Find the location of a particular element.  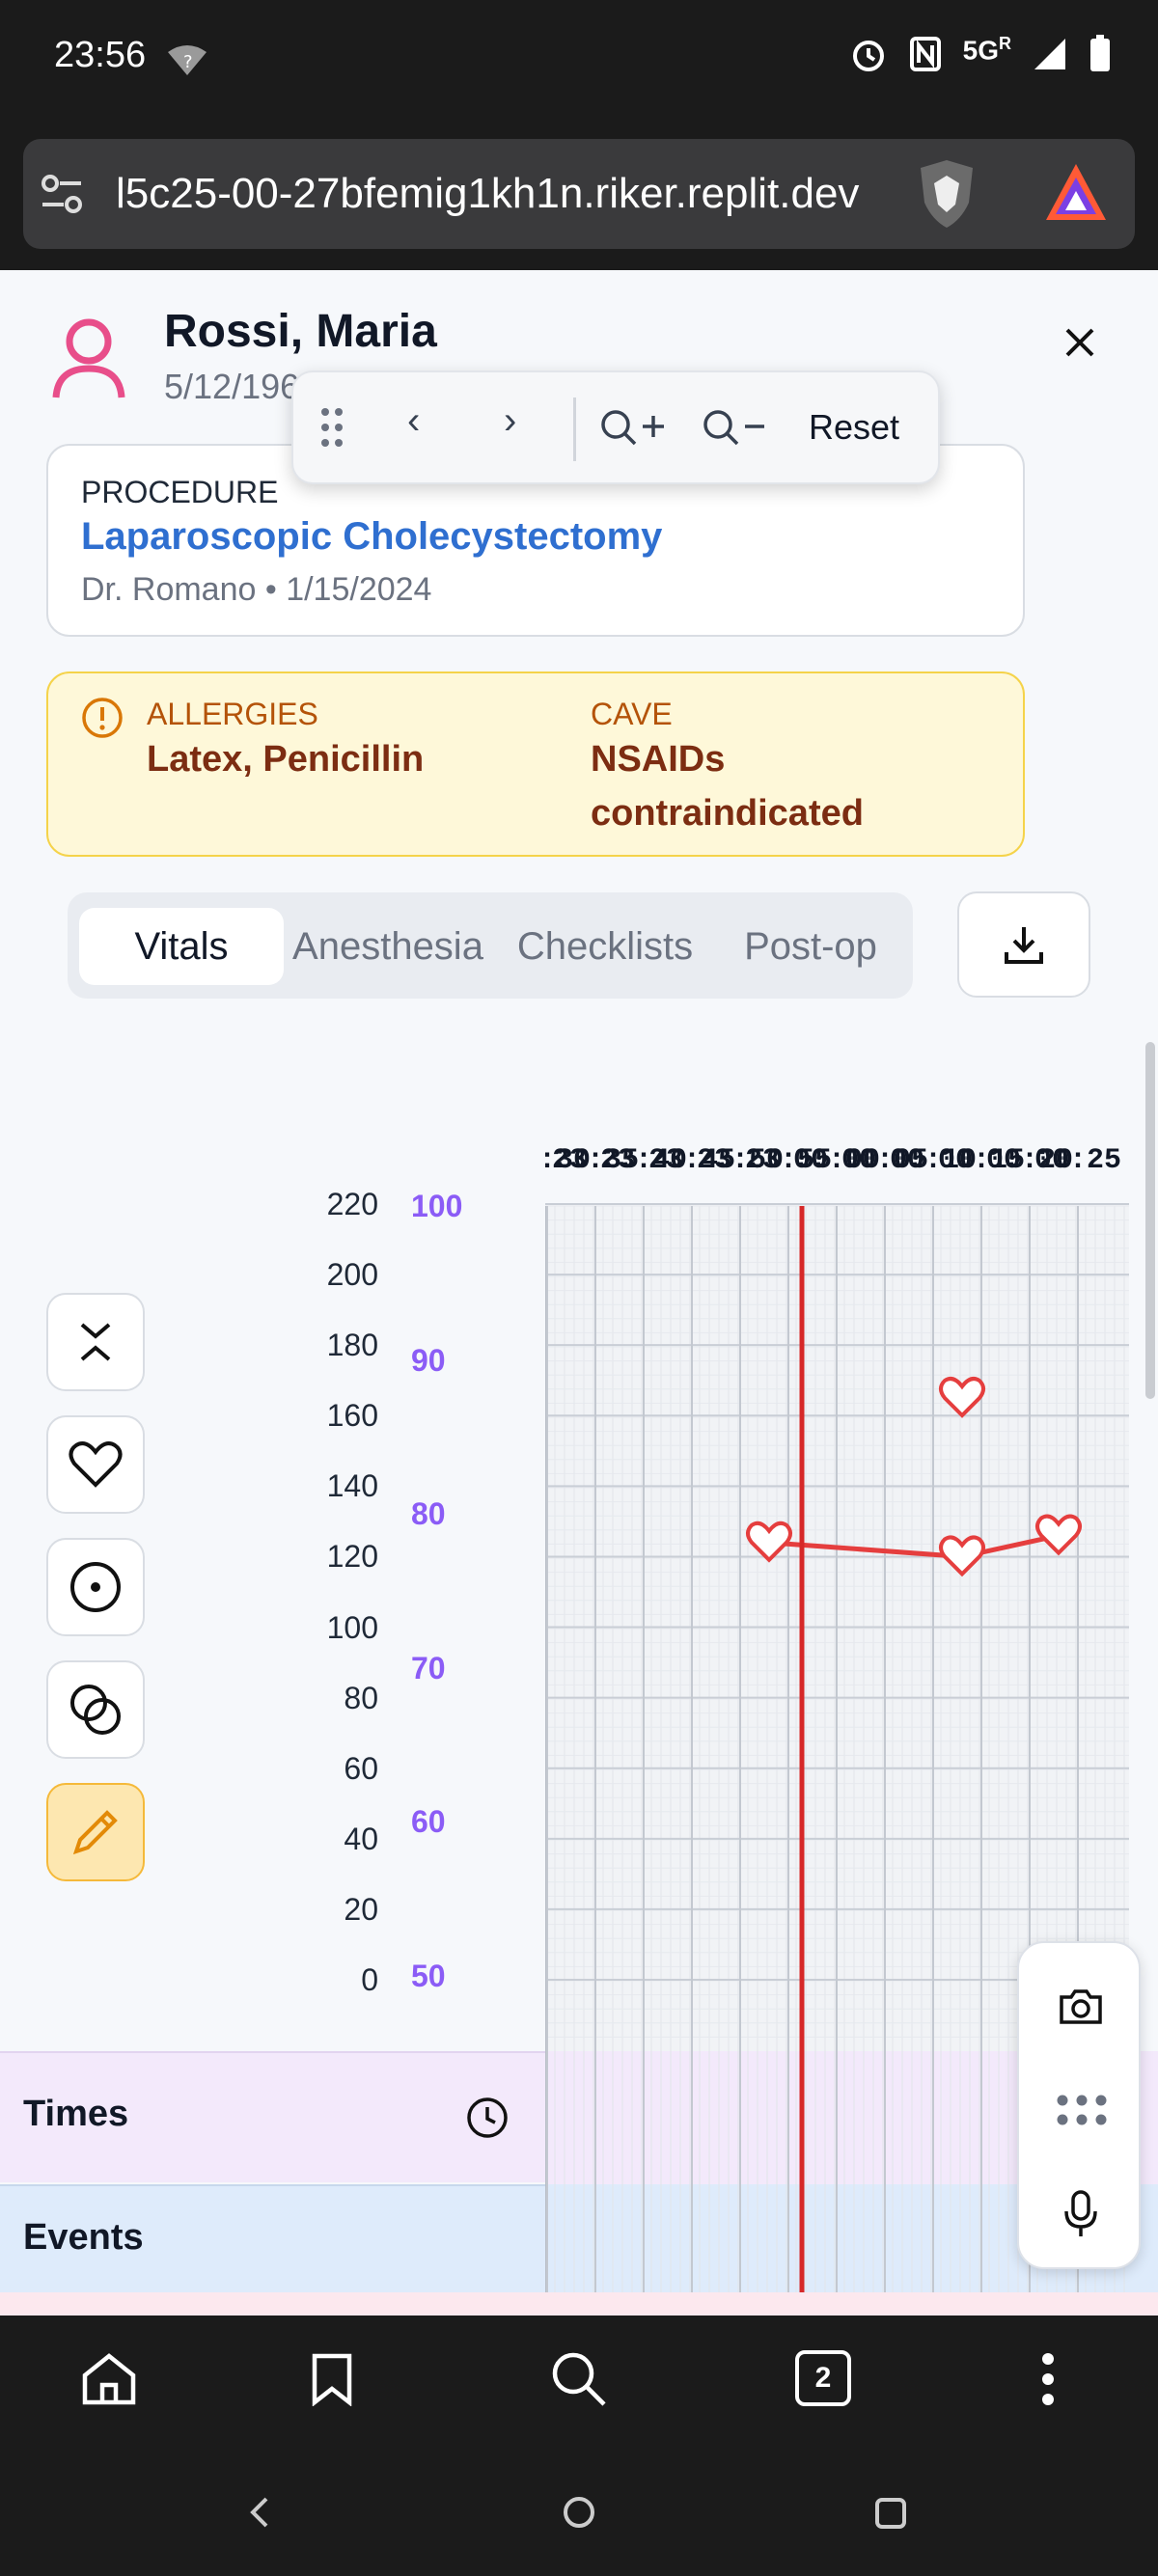

cave-value-line2: contraindicated is located at coordinates (727, 813).